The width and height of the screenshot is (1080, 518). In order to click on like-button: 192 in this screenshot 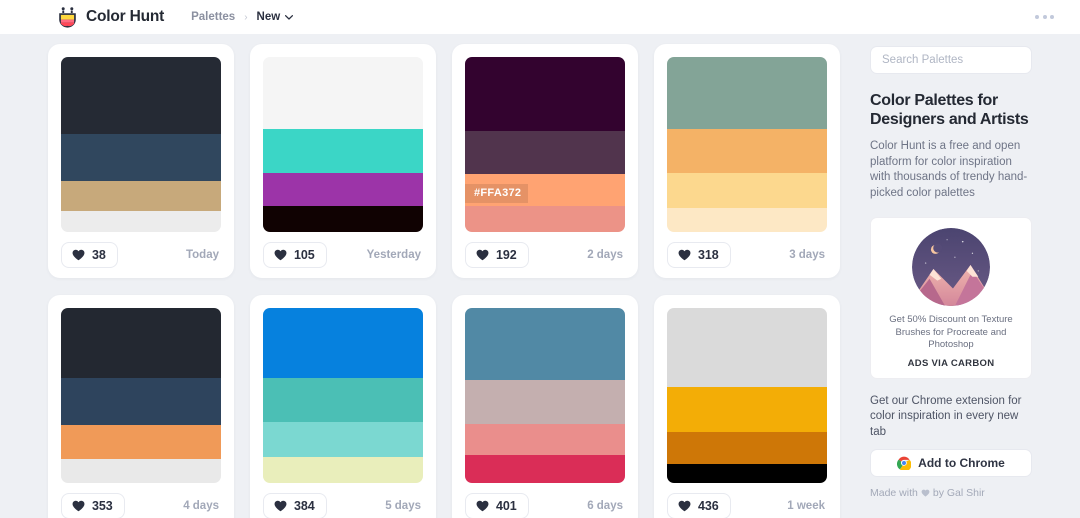, I will do `click(497, 255)`.